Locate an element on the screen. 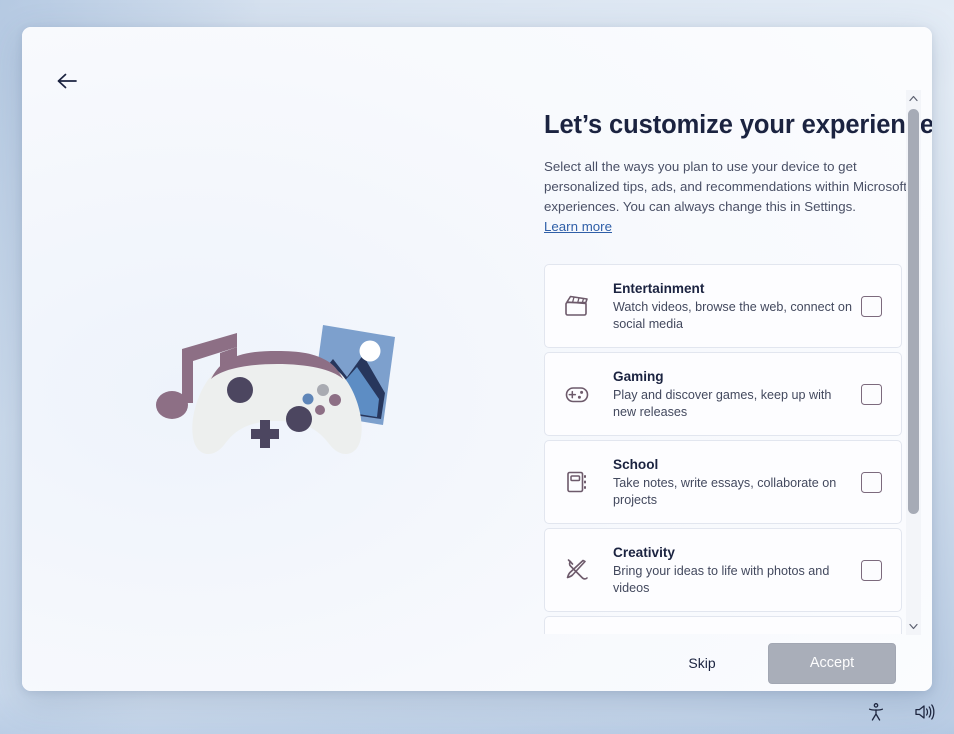  system-tray is located at coordinates (900, 712).